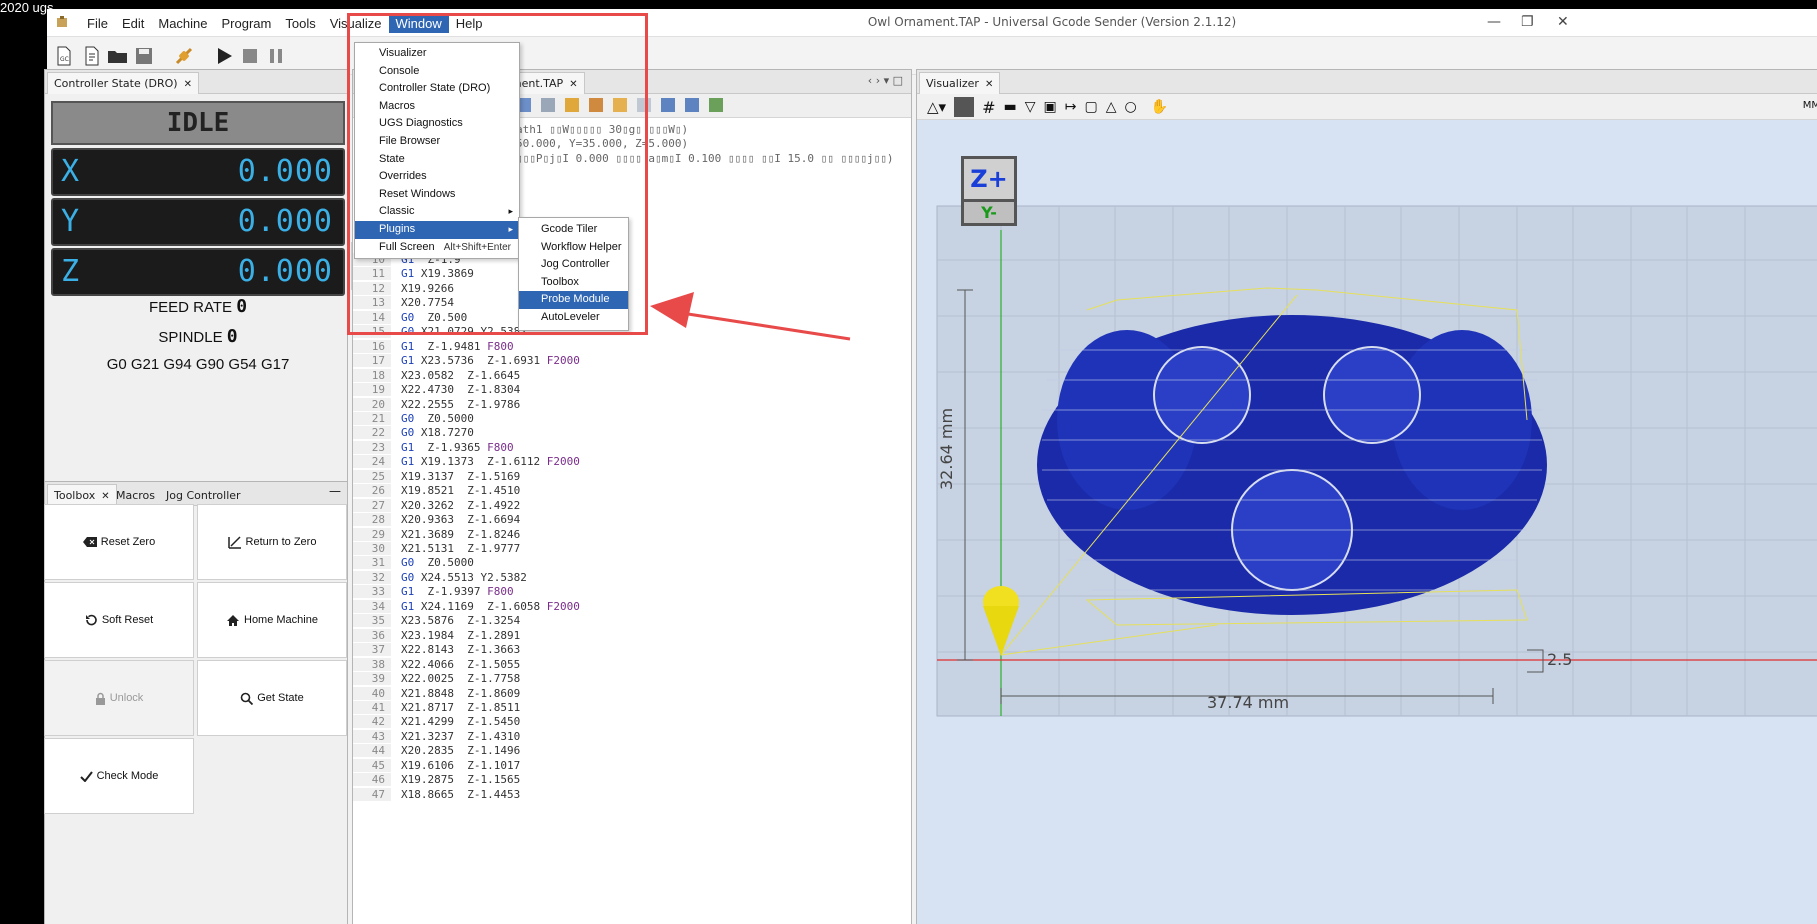 Image resolution: width=1817 pixels, height=924 pixels. I want to click on gcode-line: 17 G1 X23.5736 Z-1.6931 F2000, so click(466, 361).